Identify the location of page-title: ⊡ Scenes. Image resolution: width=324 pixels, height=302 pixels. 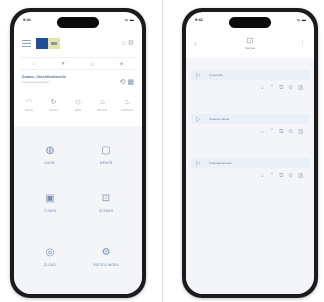
(250, 43).